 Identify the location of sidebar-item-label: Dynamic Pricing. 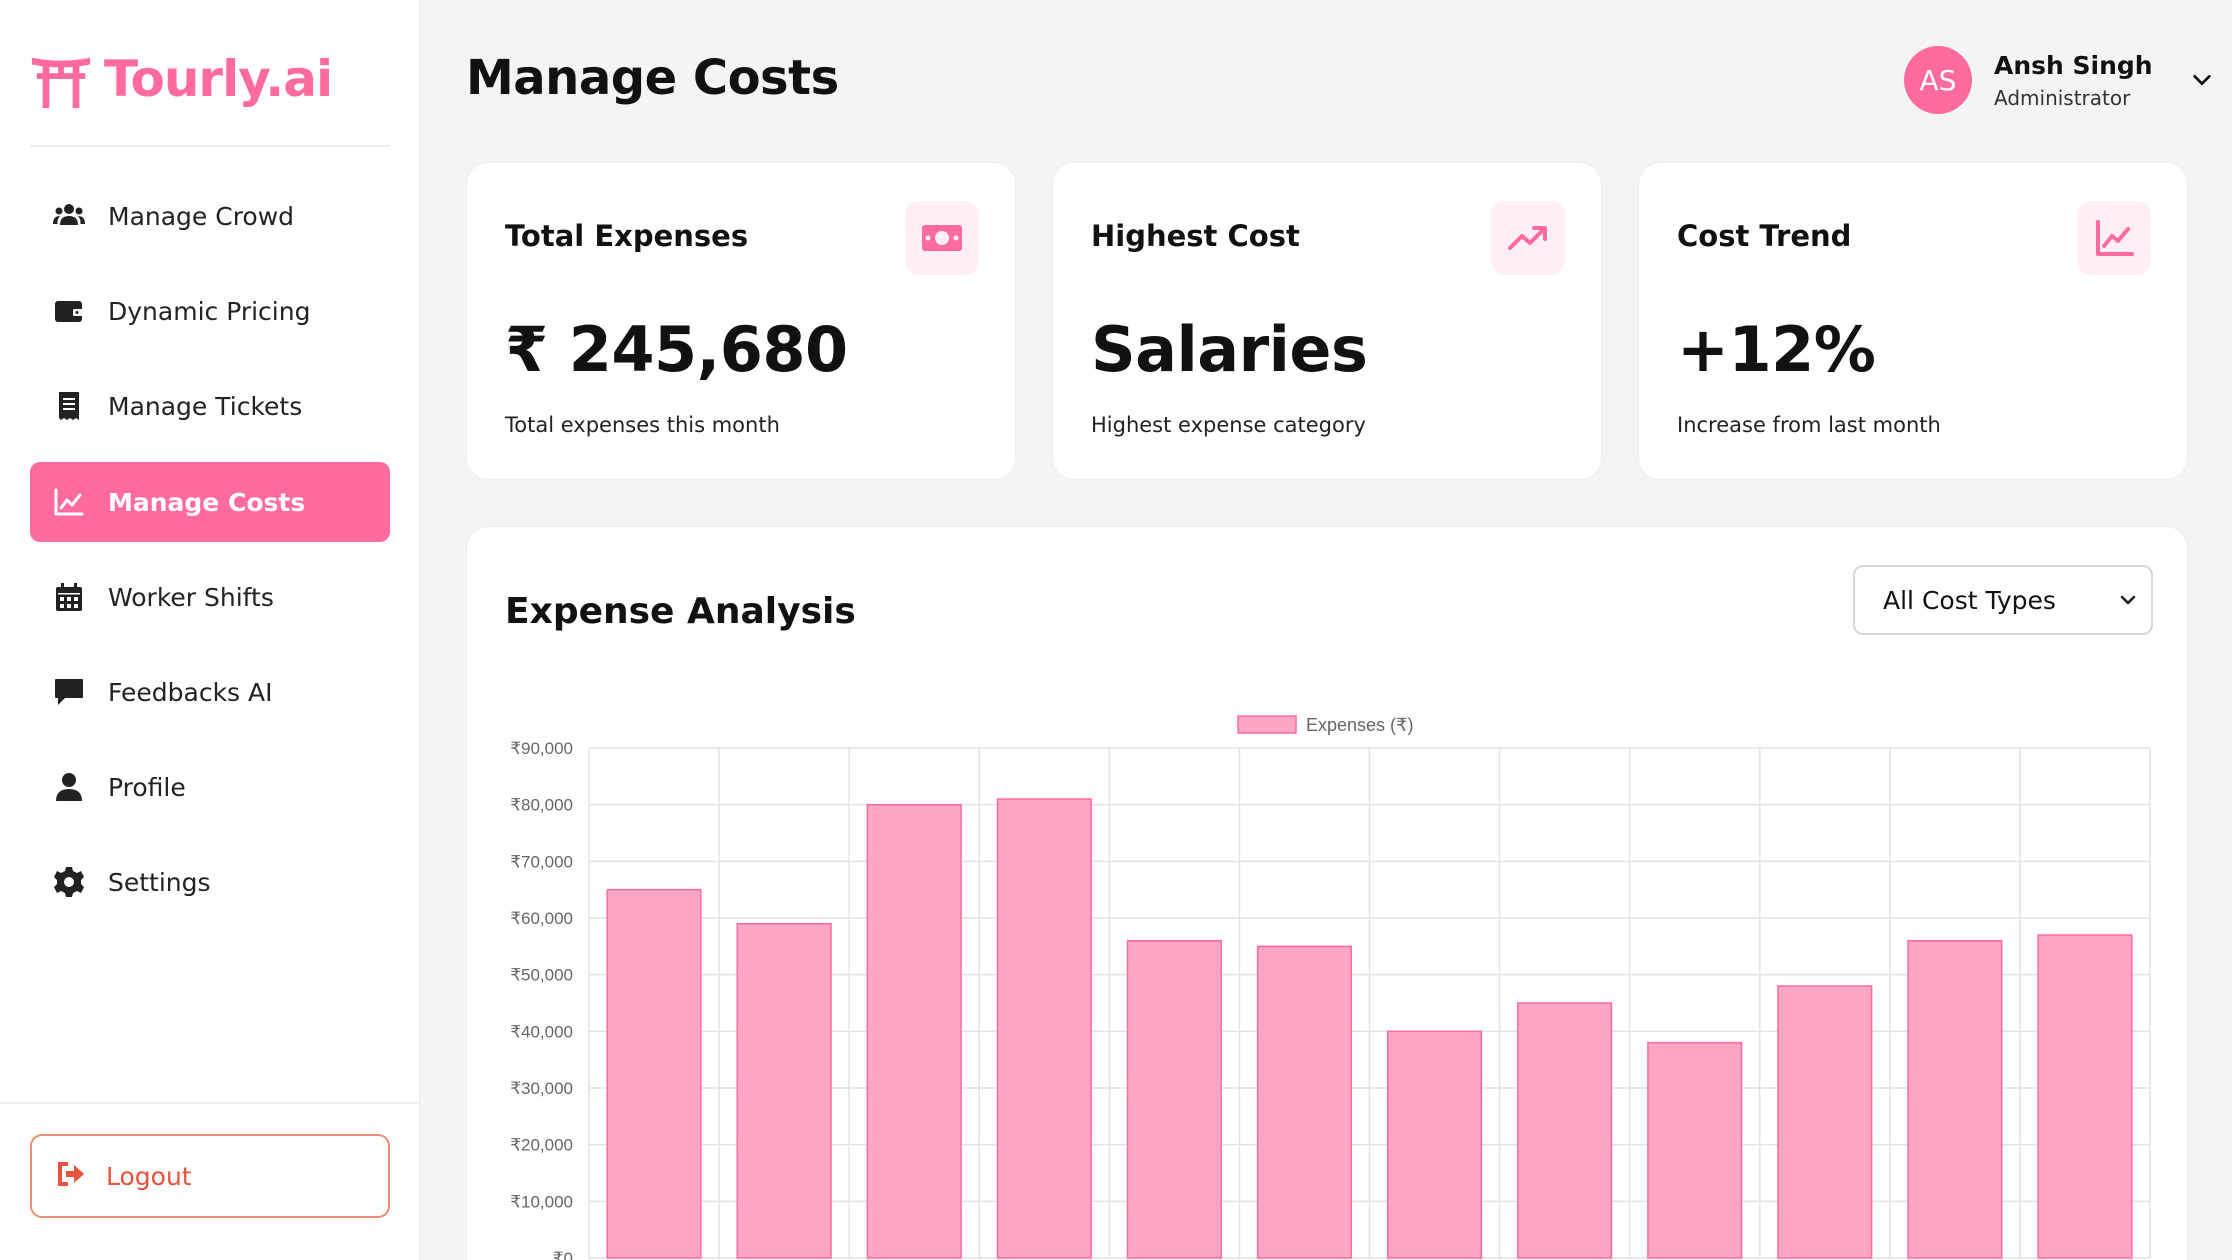
(209, 311).